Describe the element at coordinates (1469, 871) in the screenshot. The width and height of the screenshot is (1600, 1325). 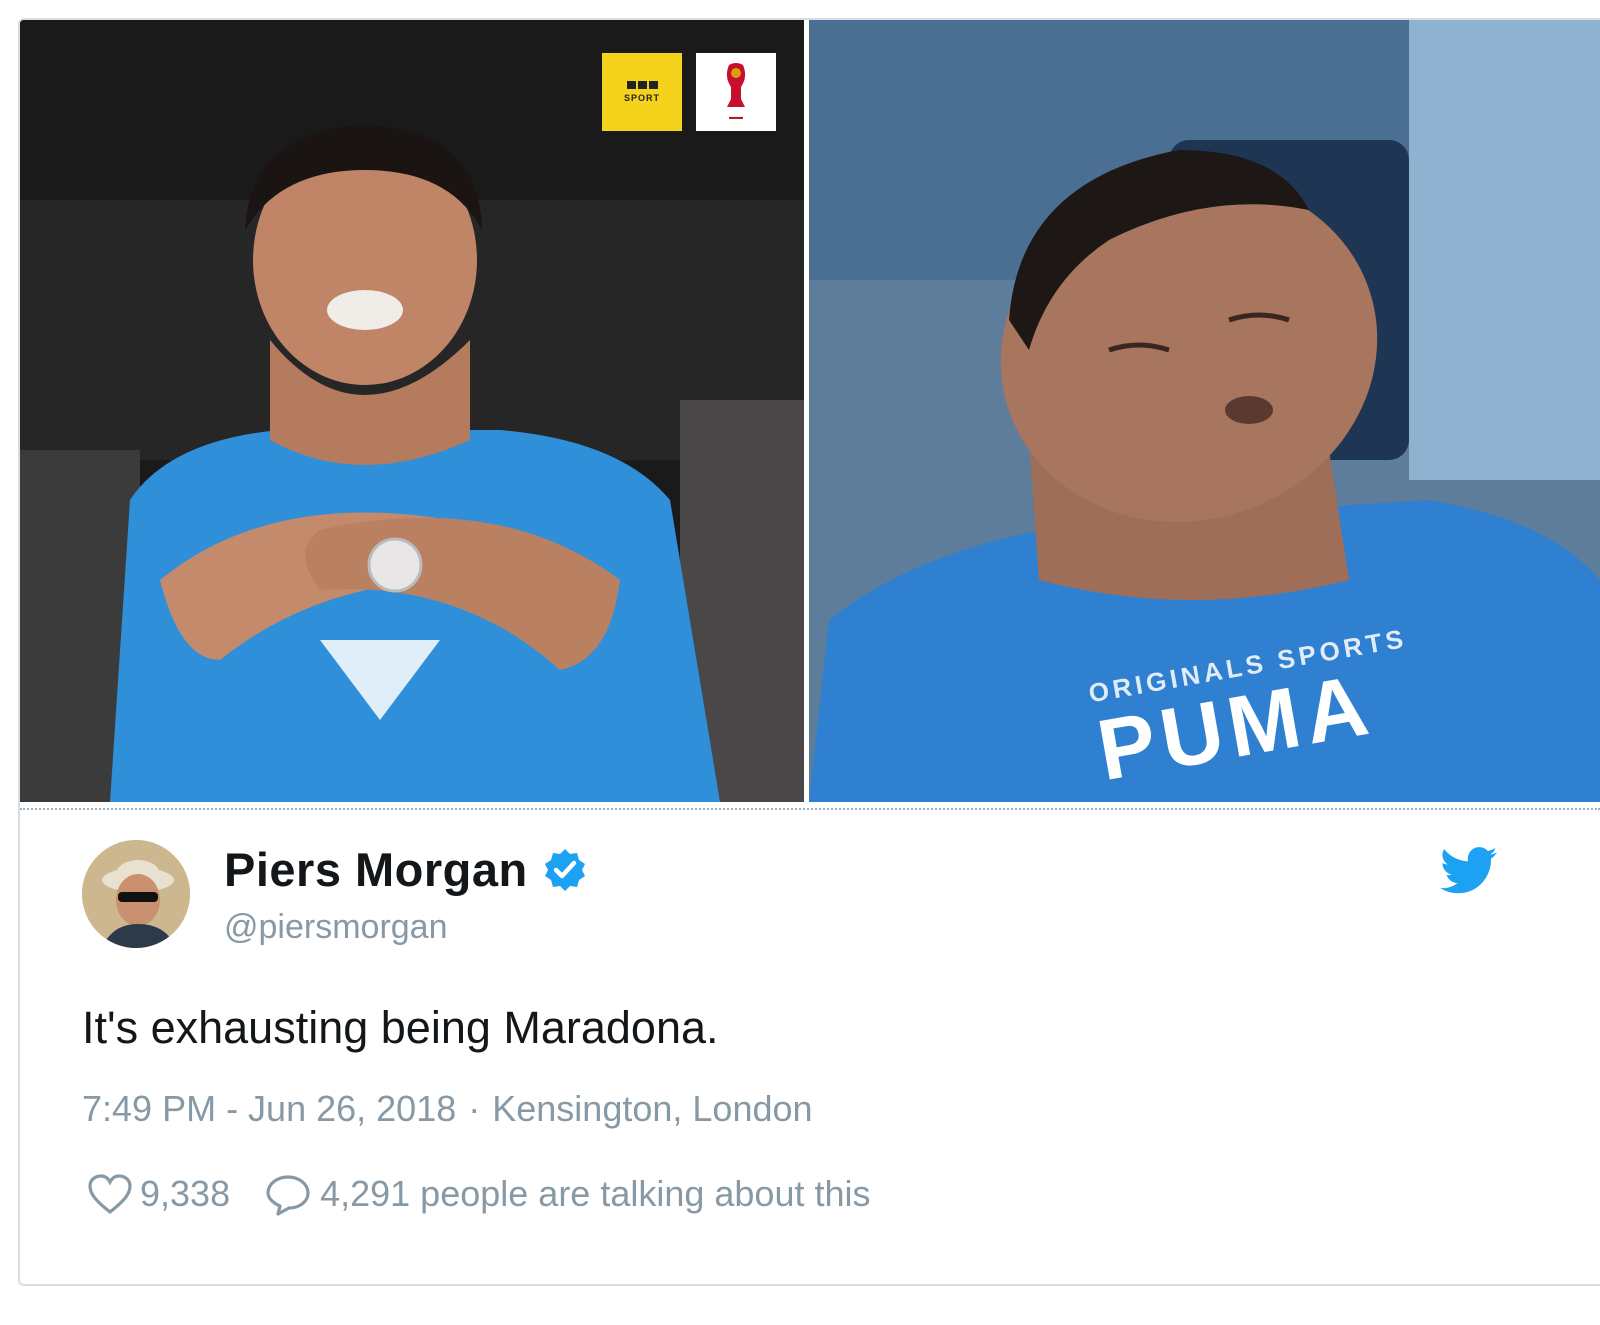
I see `twitter-bird-icon` at that location.